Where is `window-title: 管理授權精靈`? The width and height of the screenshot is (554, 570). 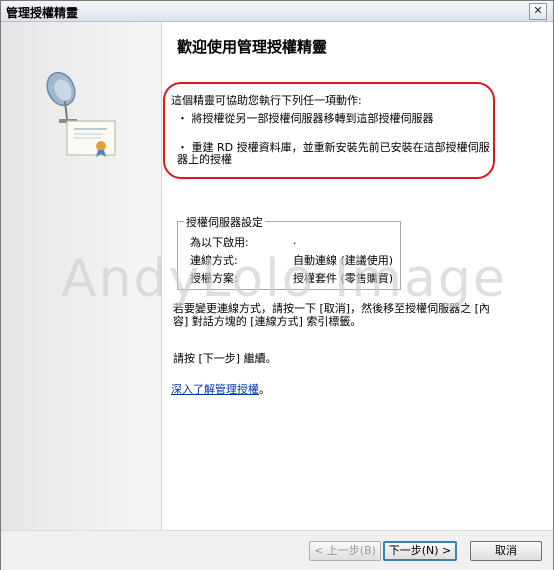 window-title: 管理授權精靈 is located at coordinates (42, 13).